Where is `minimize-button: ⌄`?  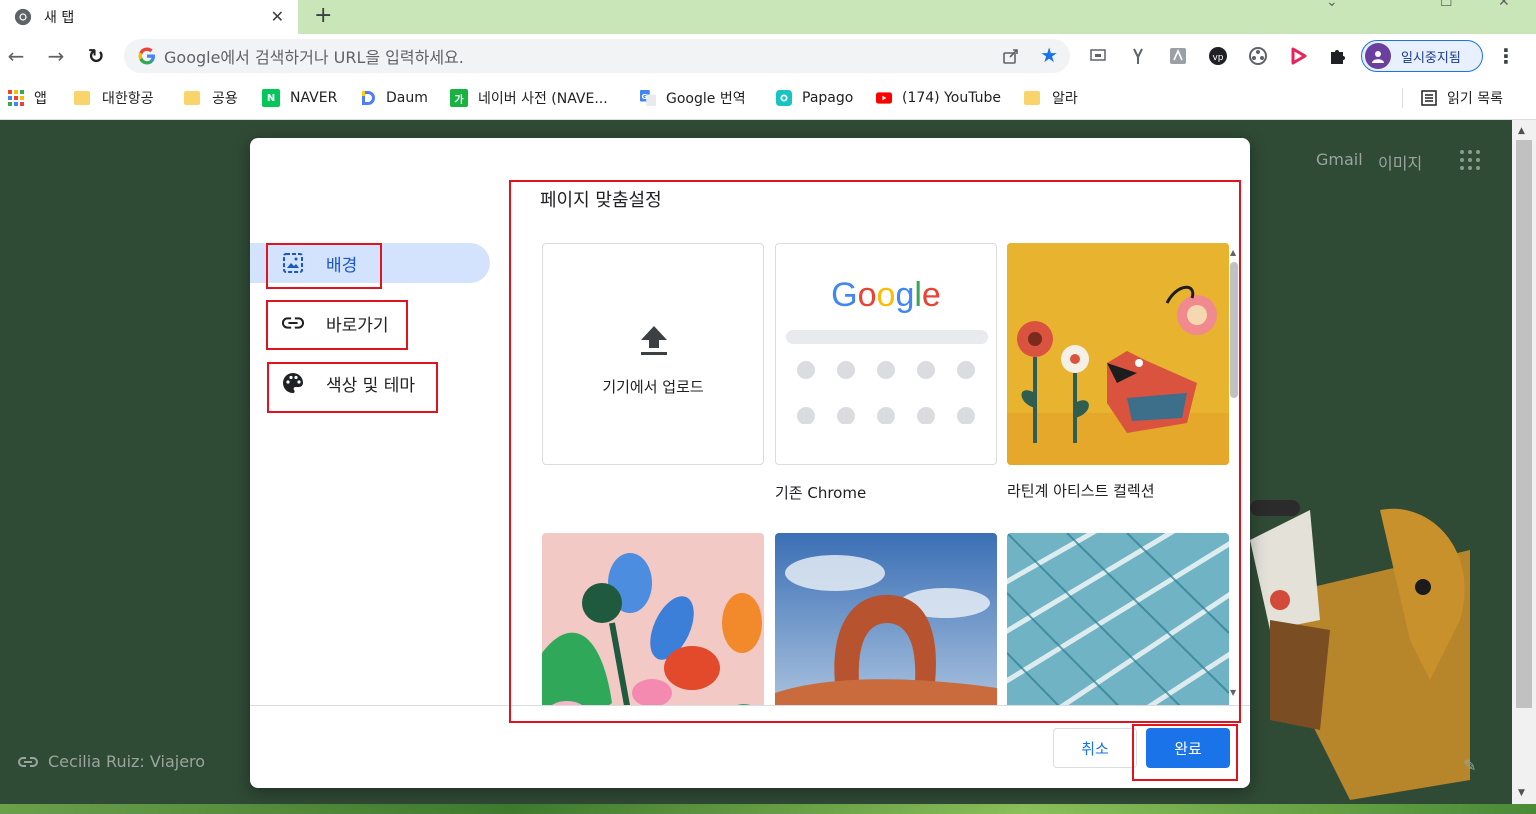
minimize-button: ⌄ is located at coordinates (1332, 5).